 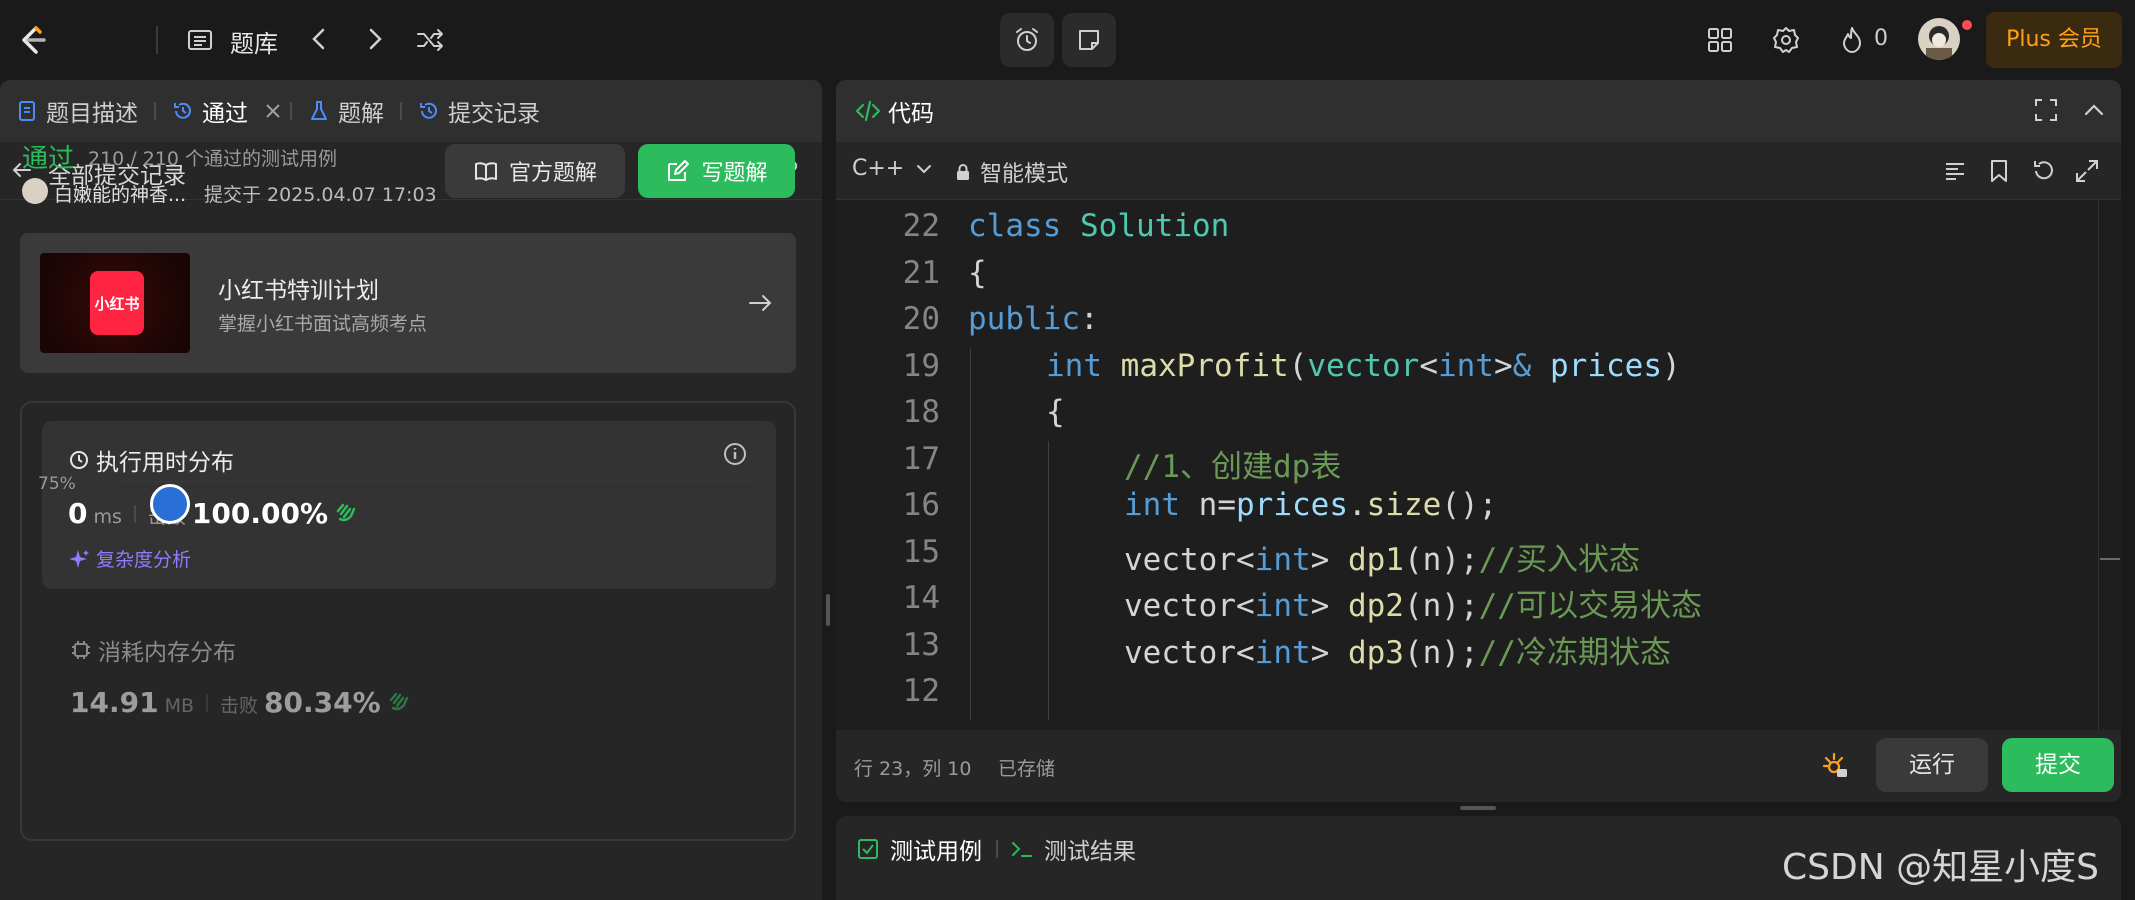 I want to click on code-token: dp2, so click(x=1375, y=606).